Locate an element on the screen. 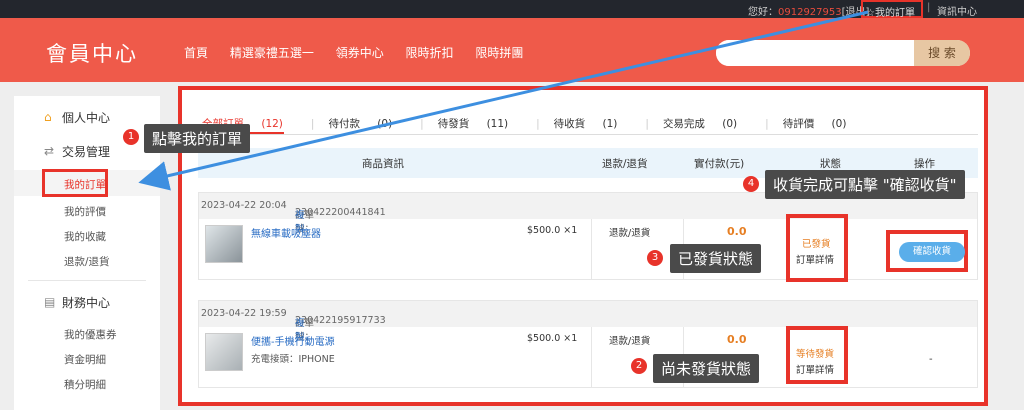 This screenshot has width=1024, height=410. callout-click-my-orders: 點擊我的訂單 is located at coordinates (197, 138).